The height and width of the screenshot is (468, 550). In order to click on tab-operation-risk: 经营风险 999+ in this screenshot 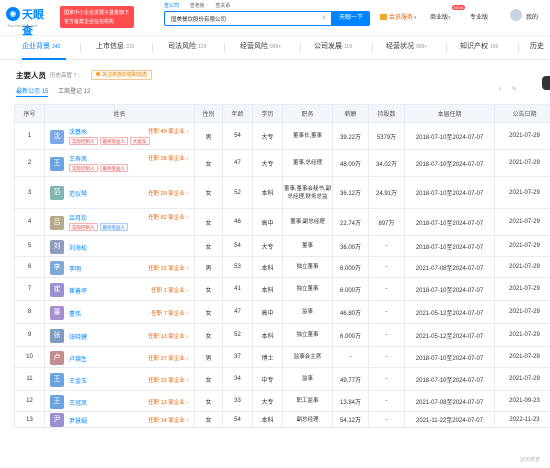, I will do `click(260, 46)`.